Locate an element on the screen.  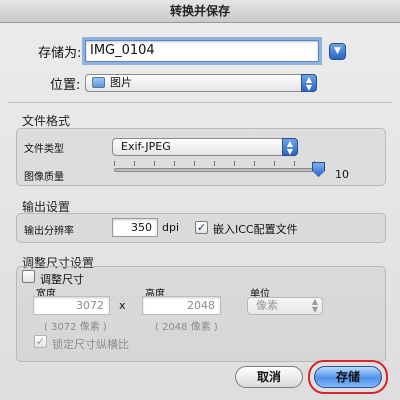
quality-slider-ticks is located at coordinates (214, 163).